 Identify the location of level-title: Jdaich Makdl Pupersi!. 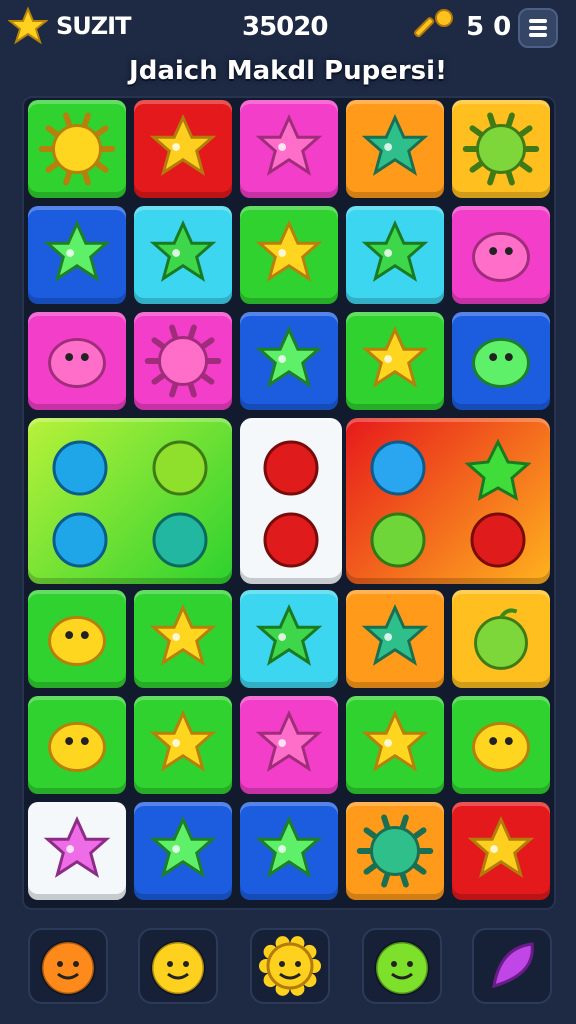
(288, 71).